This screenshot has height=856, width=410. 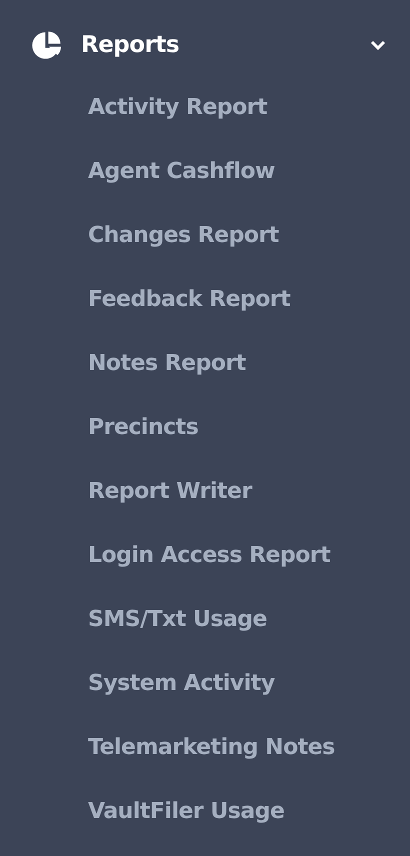 I want to click on menu-item: Feedback Report, so click(x=189, y=300).